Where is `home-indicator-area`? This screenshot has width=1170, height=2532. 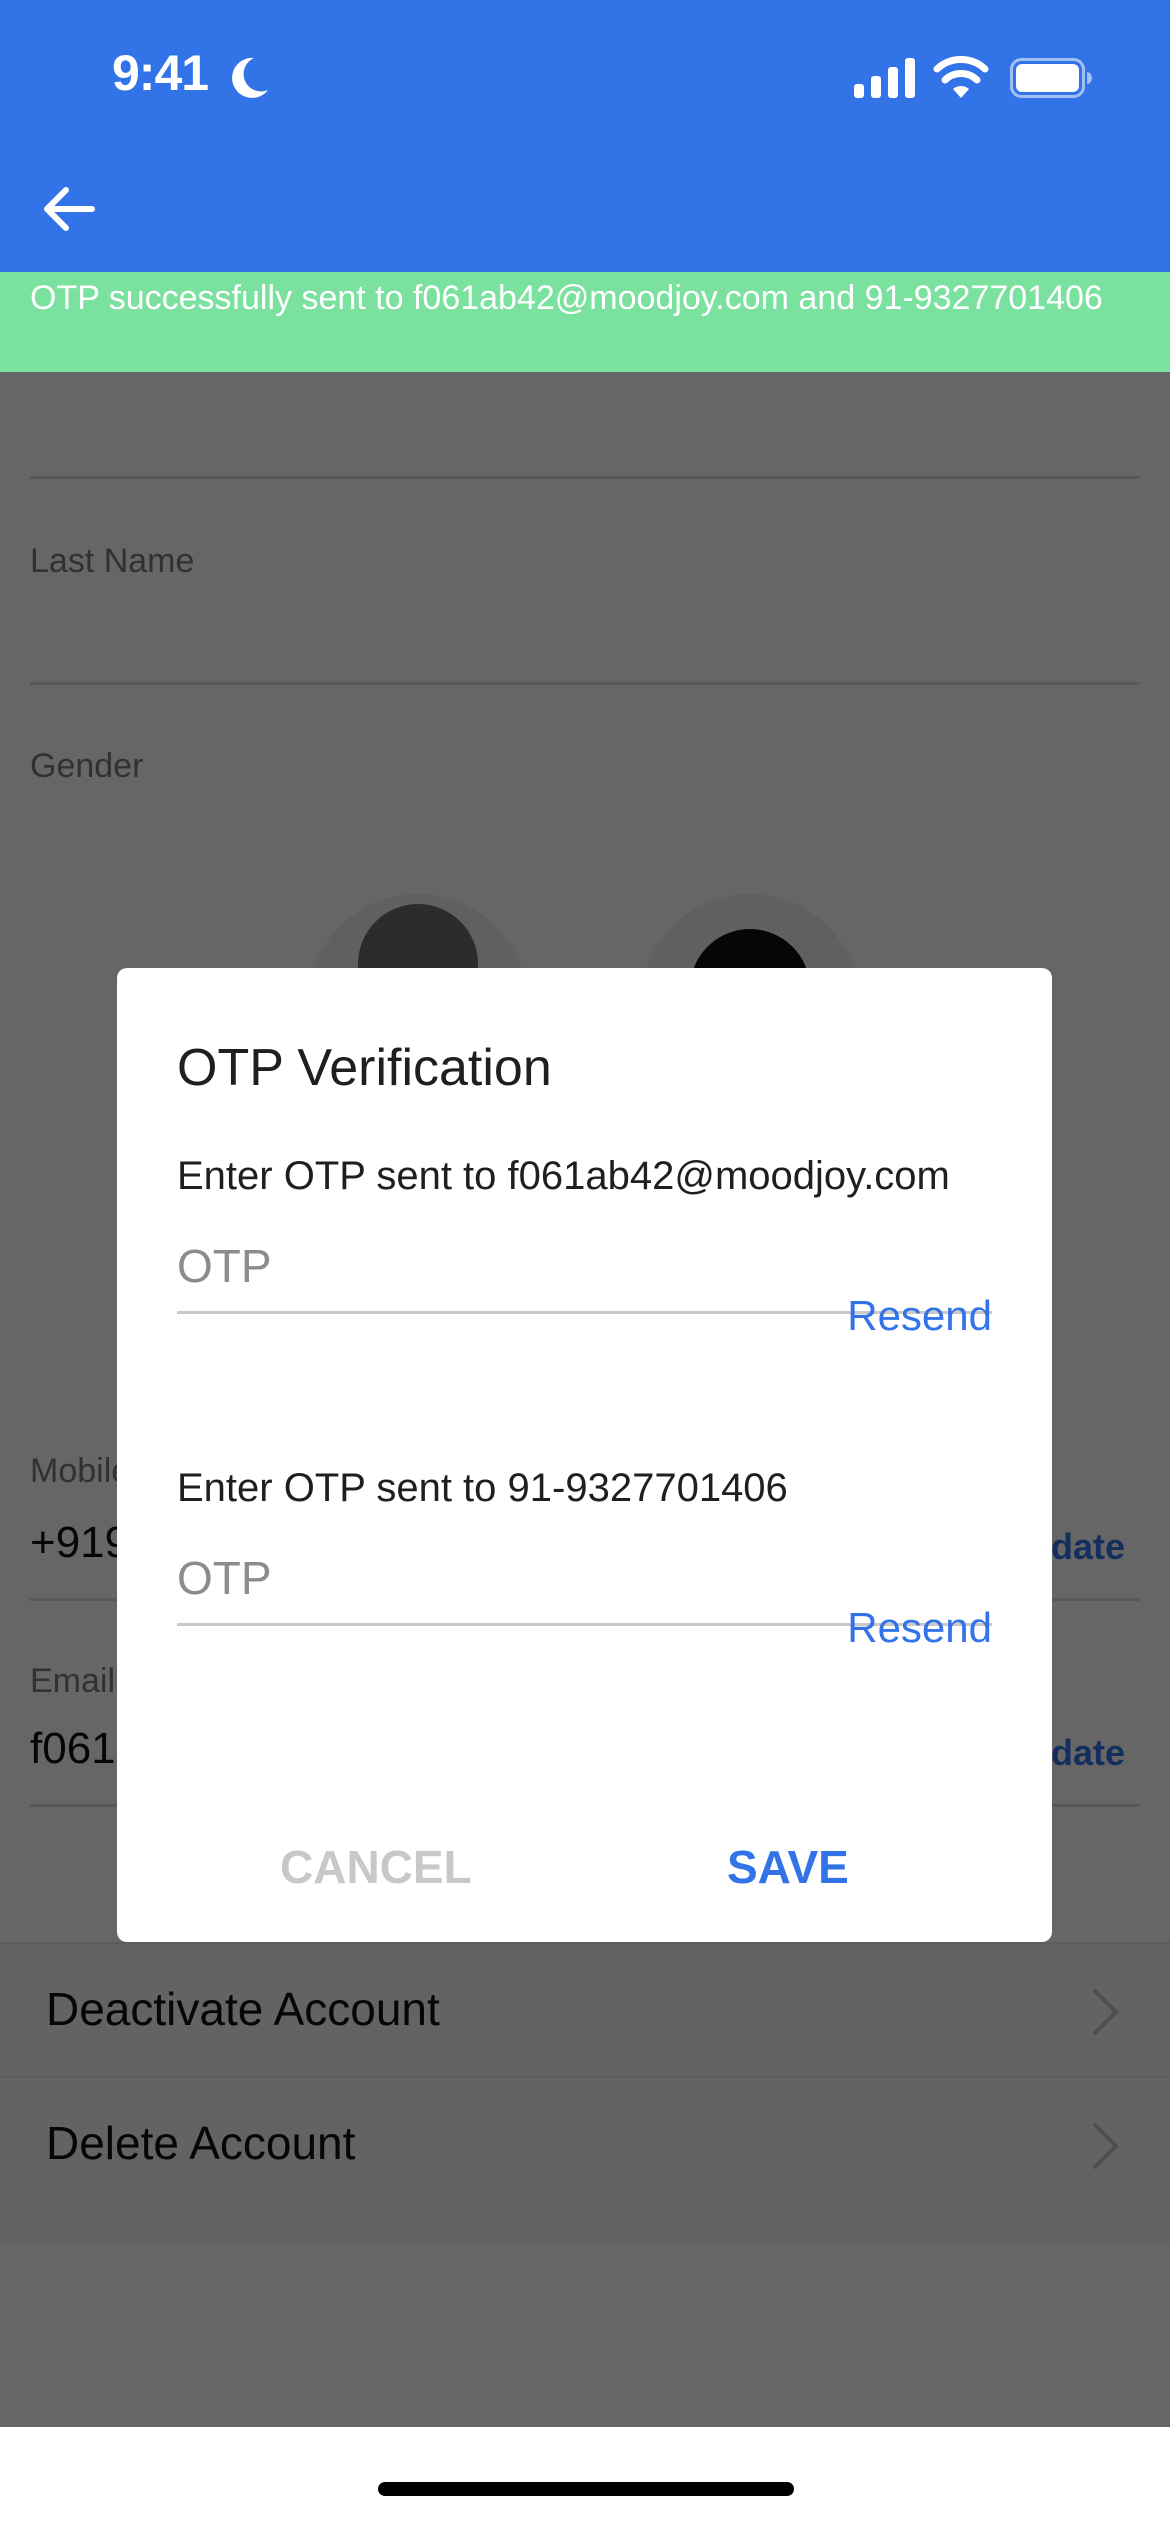
home-indicator-area is located at coordinates (585, 2479).